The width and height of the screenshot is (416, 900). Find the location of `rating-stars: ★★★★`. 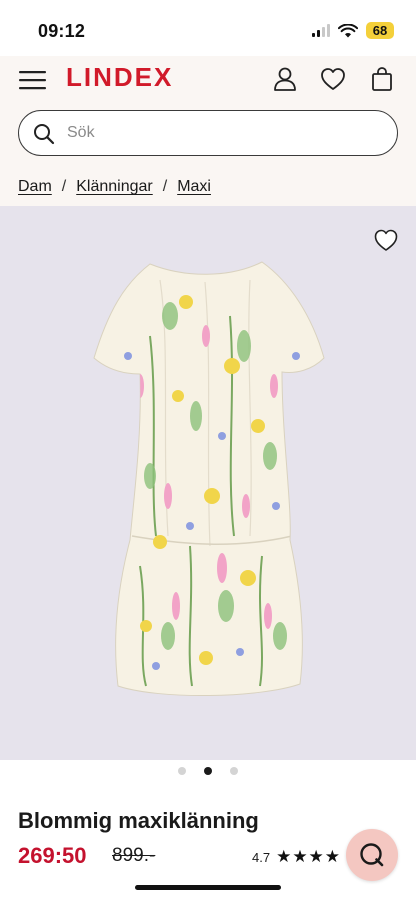

rating-stars: ★★★★ is located at coordinates (309, 856).